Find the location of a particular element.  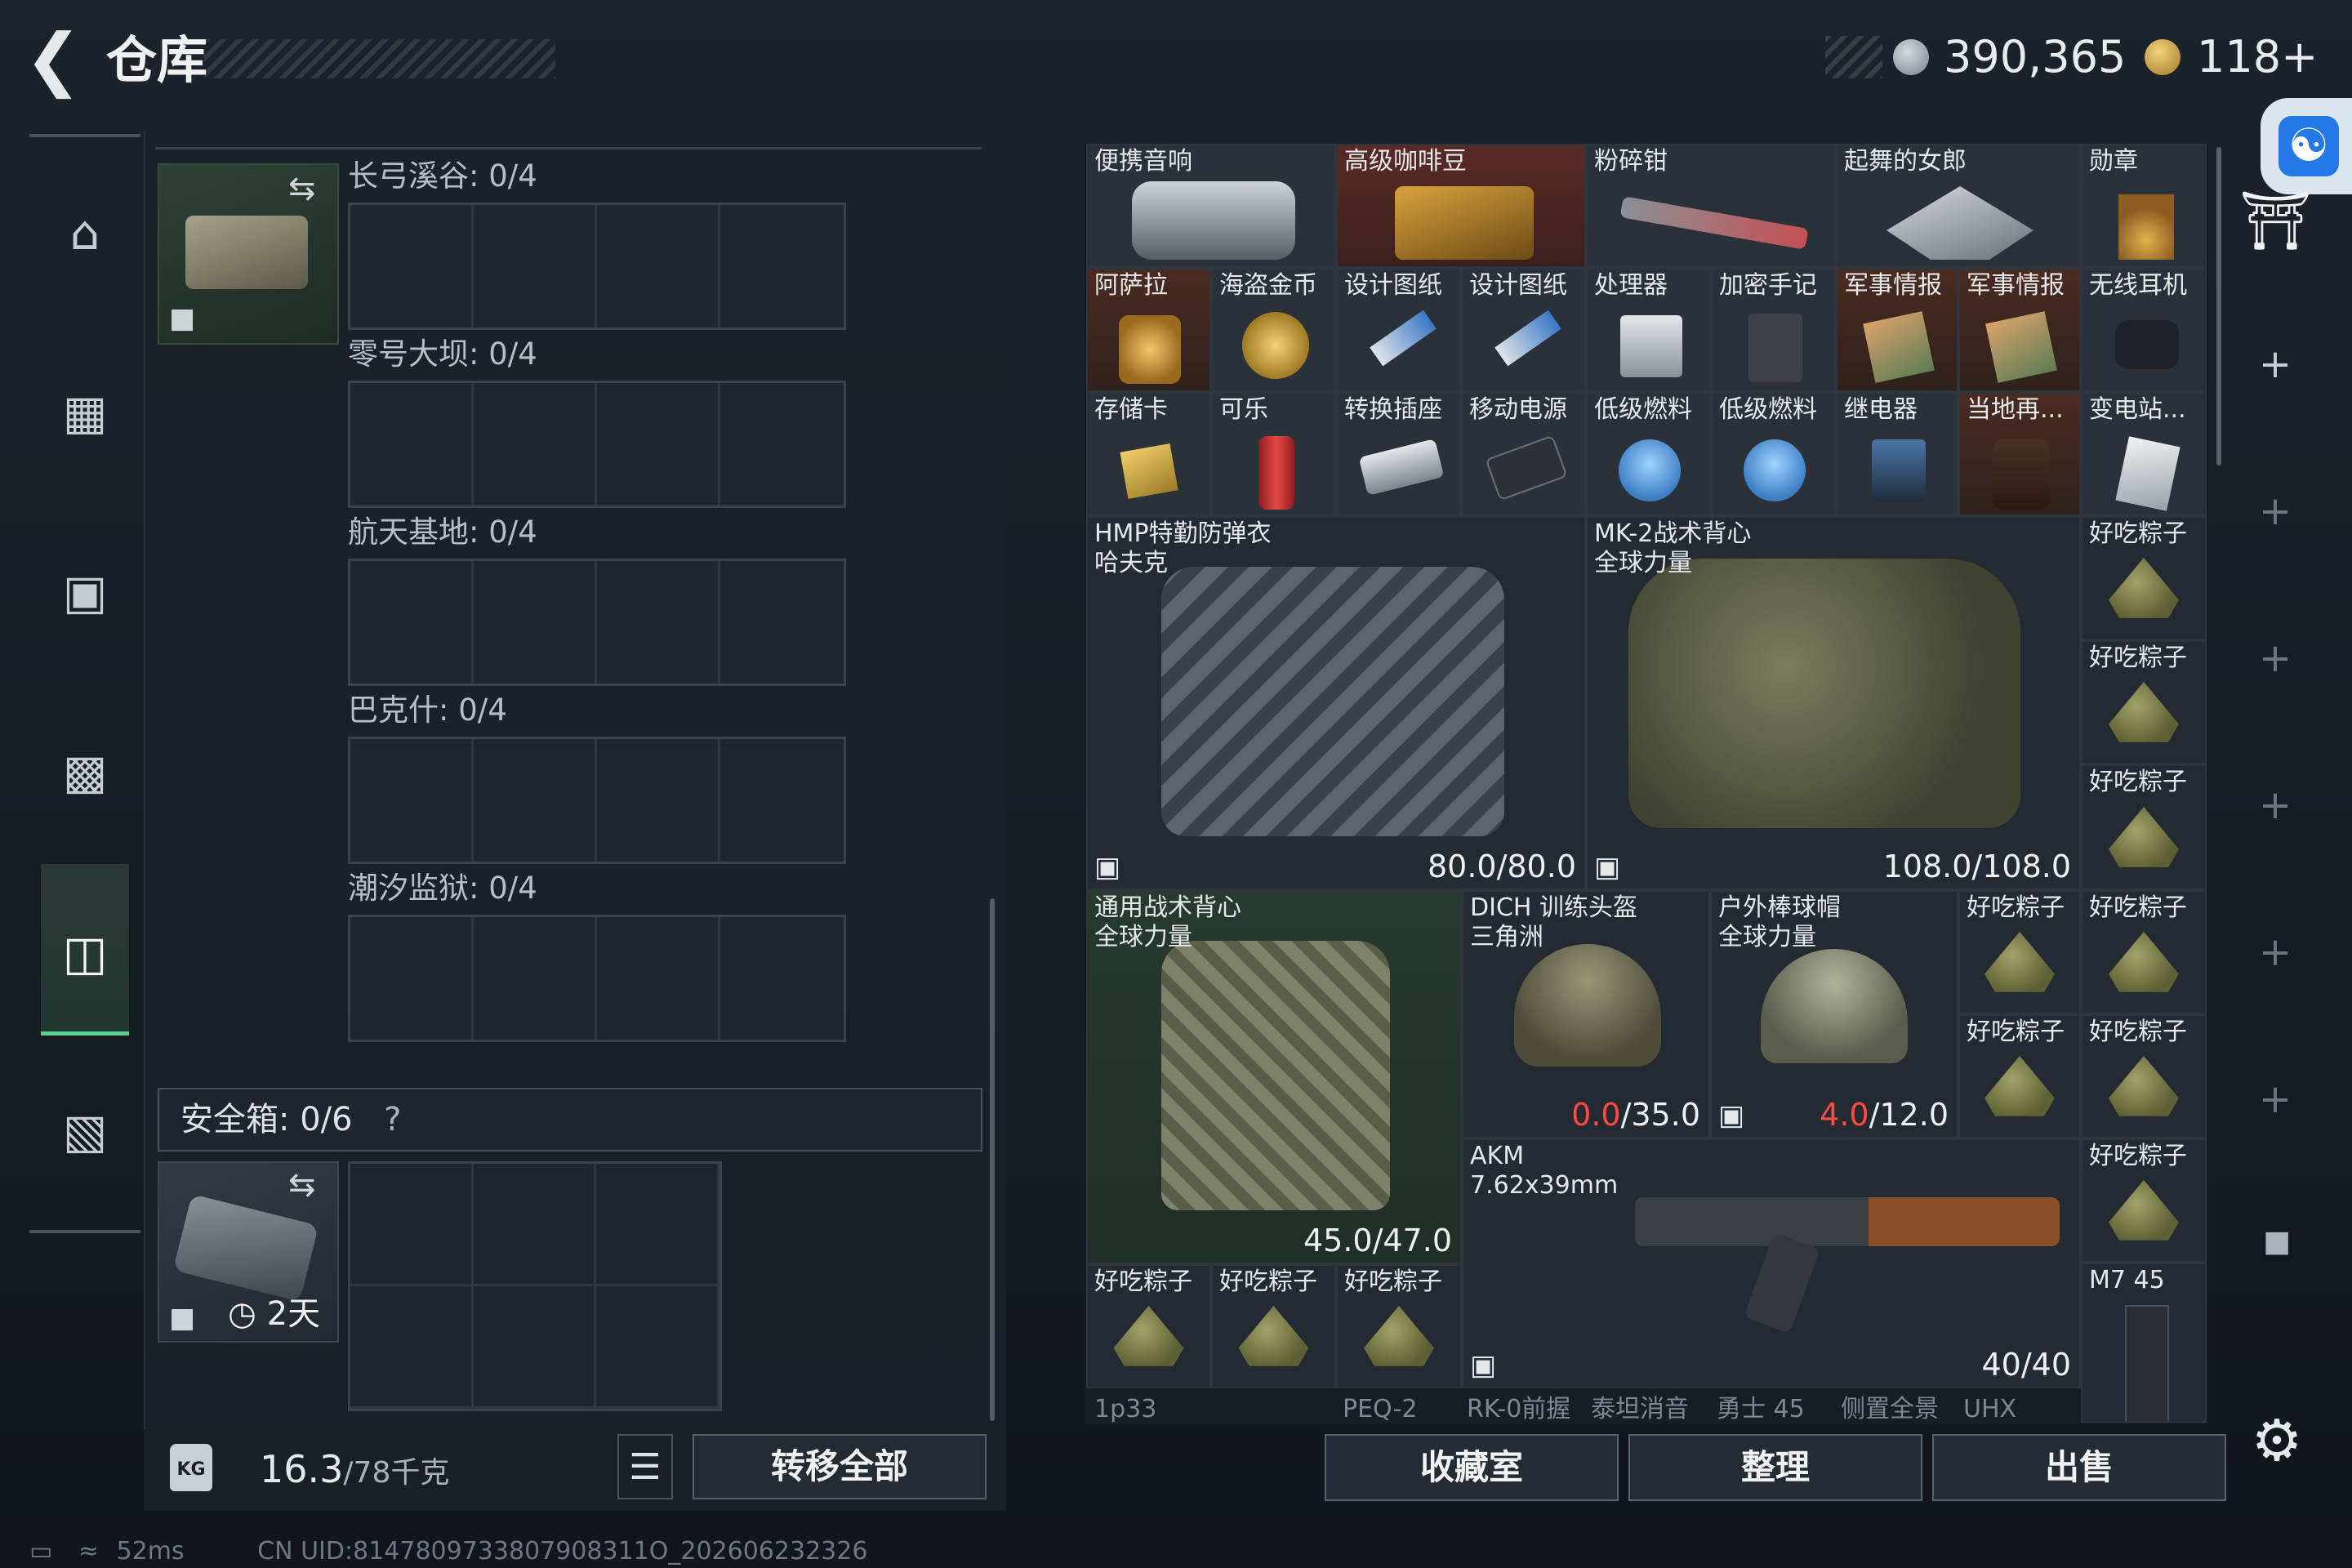

earbuds-image is located at coordinates (2147, 344).